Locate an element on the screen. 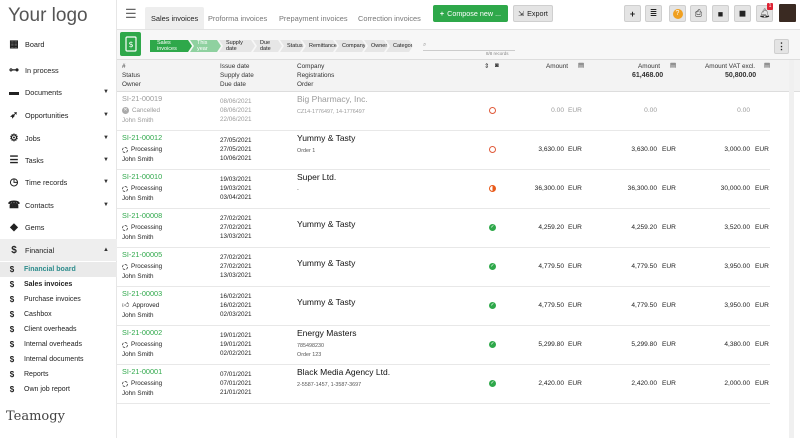 The width and height of the screenshot is (800, 438). tab-correction-invoices: Correction invoices is located at coordinates (389, 18).